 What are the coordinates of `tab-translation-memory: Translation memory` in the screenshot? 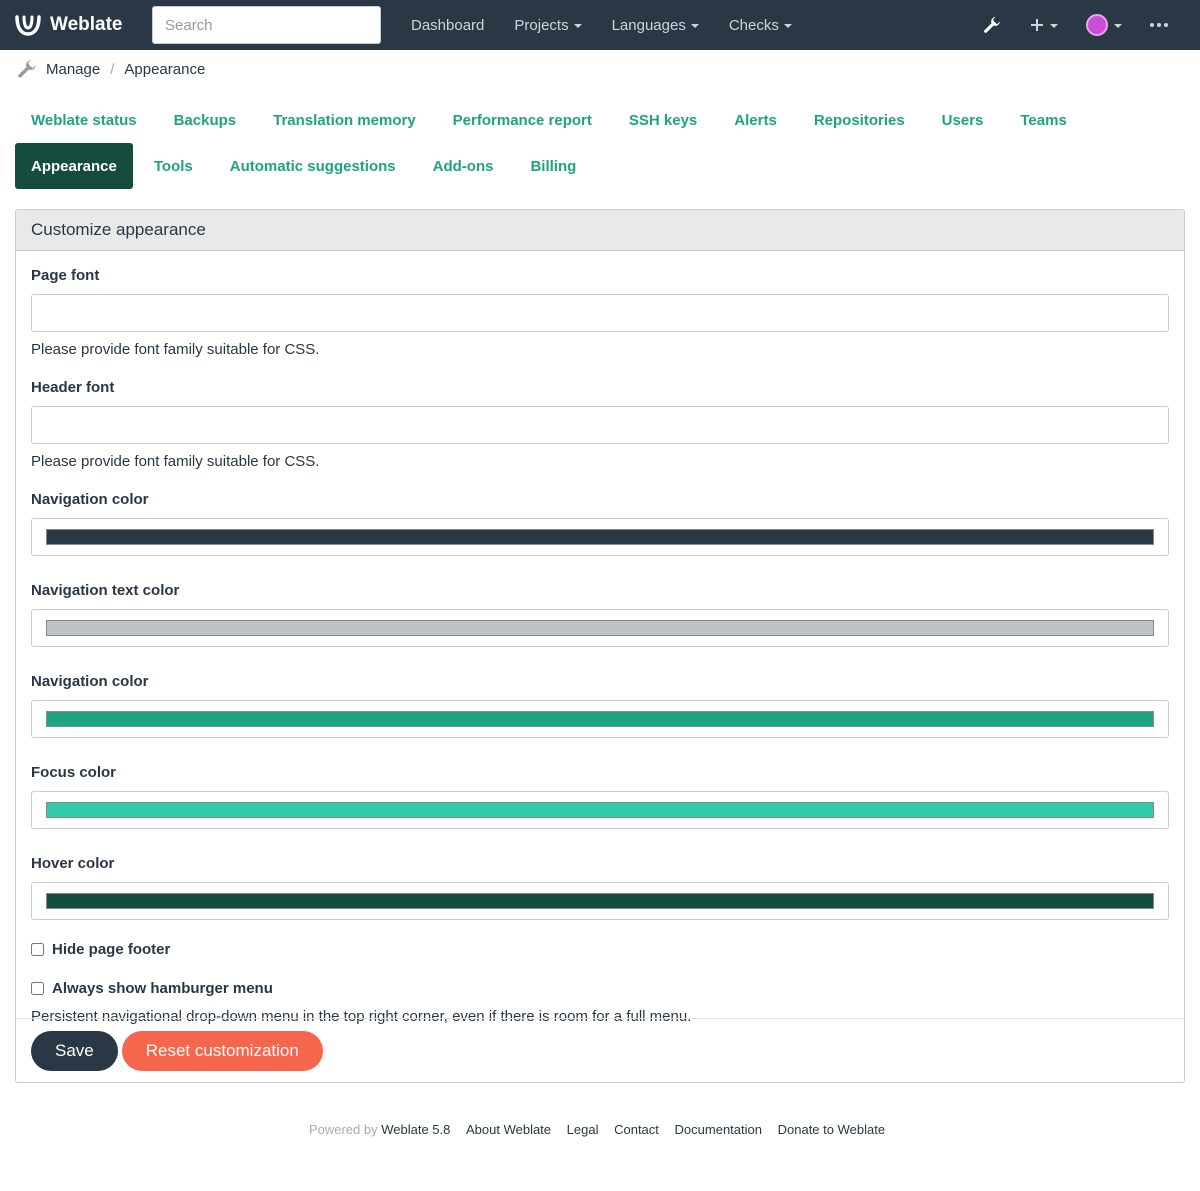 It's located at (344, 120).